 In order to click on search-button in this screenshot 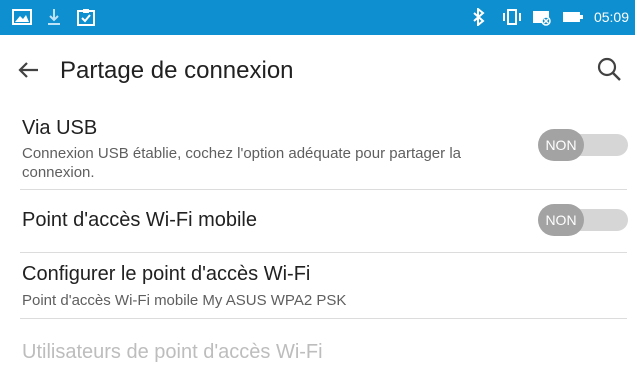, I will do `click(610, 70)`.